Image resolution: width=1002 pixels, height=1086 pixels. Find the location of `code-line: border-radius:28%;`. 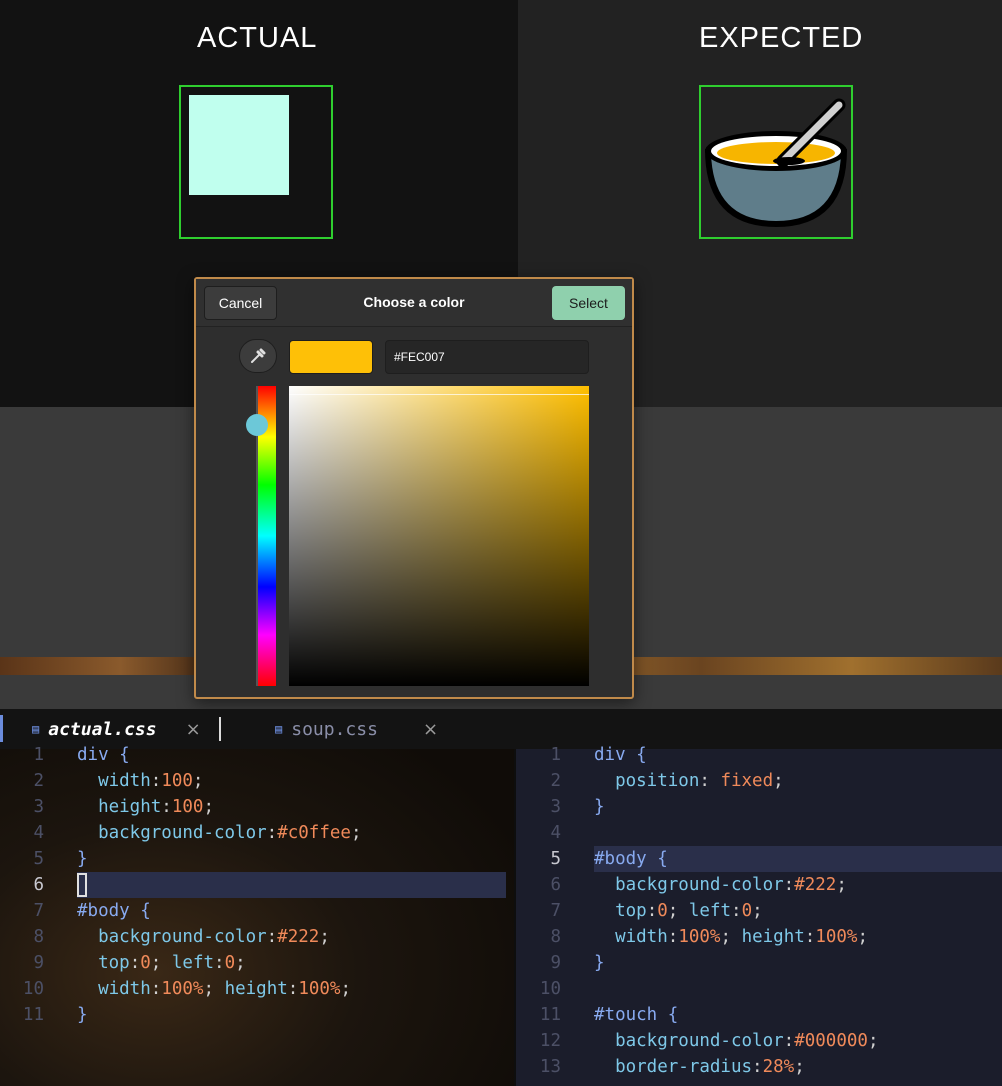

code-line: border-radius:28%; is located at coordinates (699, 1067).